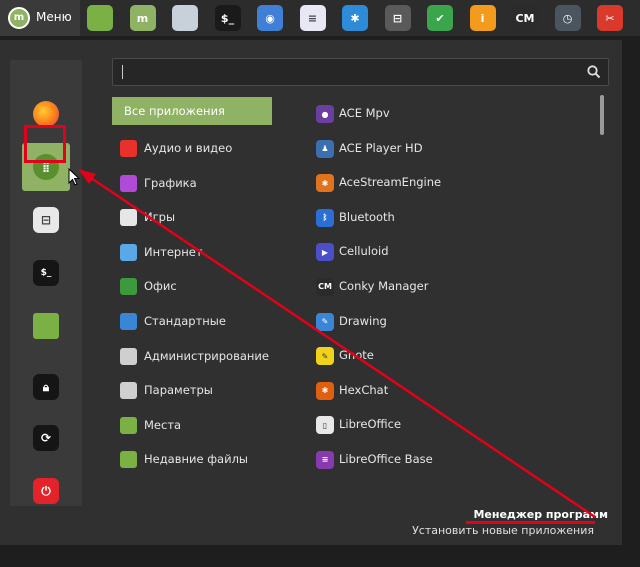 This screenshot has width=640, height=567. Describe the element at coordinates (325, 425) in the screenshot. I see `libreoffice-icon: ▯` at that location.